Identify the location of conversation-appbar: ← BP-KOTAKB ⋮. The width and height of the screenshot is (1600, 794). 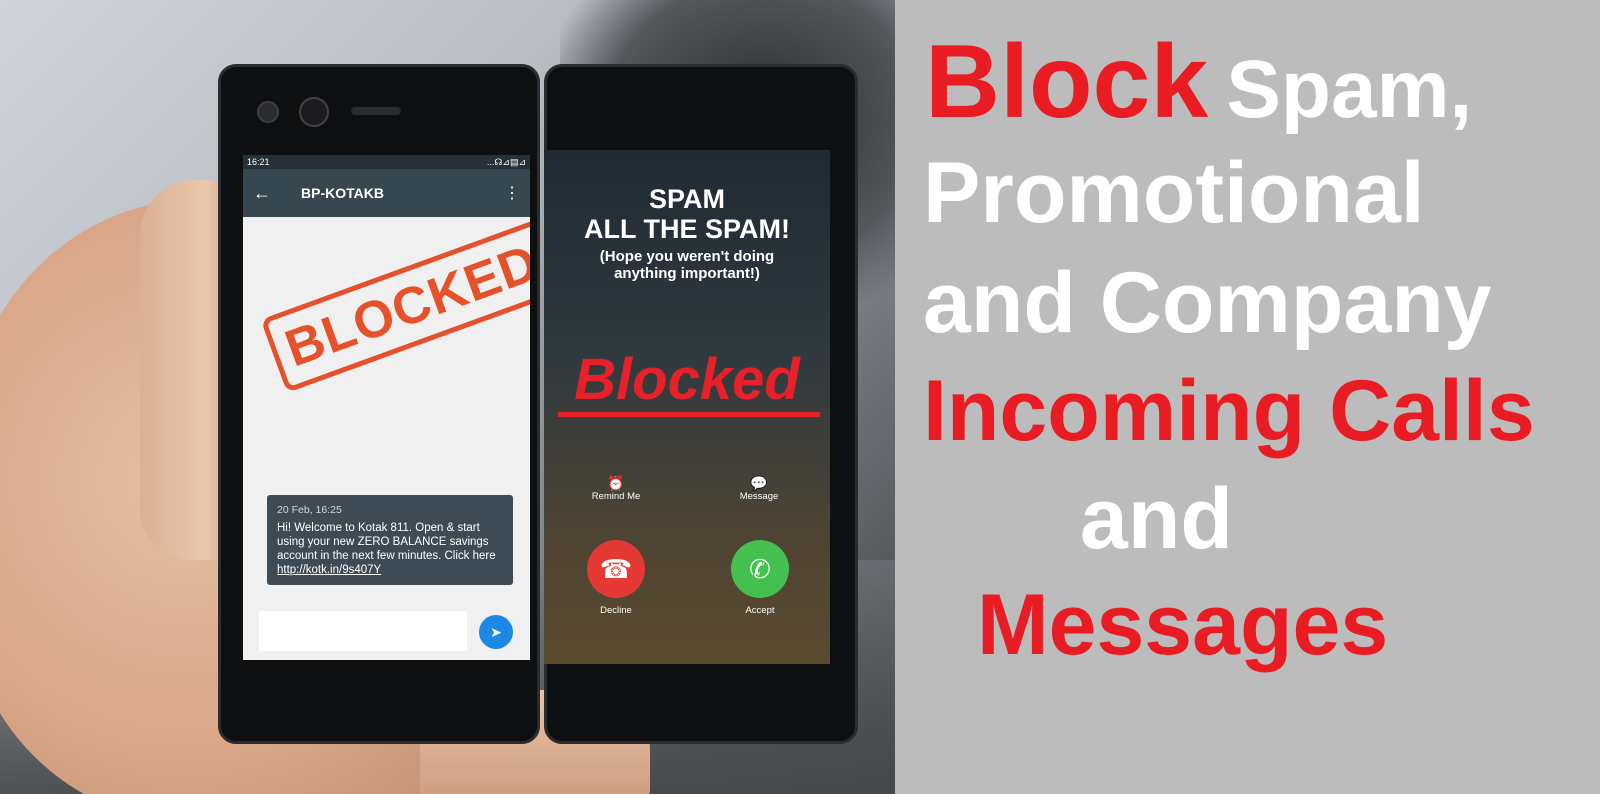
(386, 193).